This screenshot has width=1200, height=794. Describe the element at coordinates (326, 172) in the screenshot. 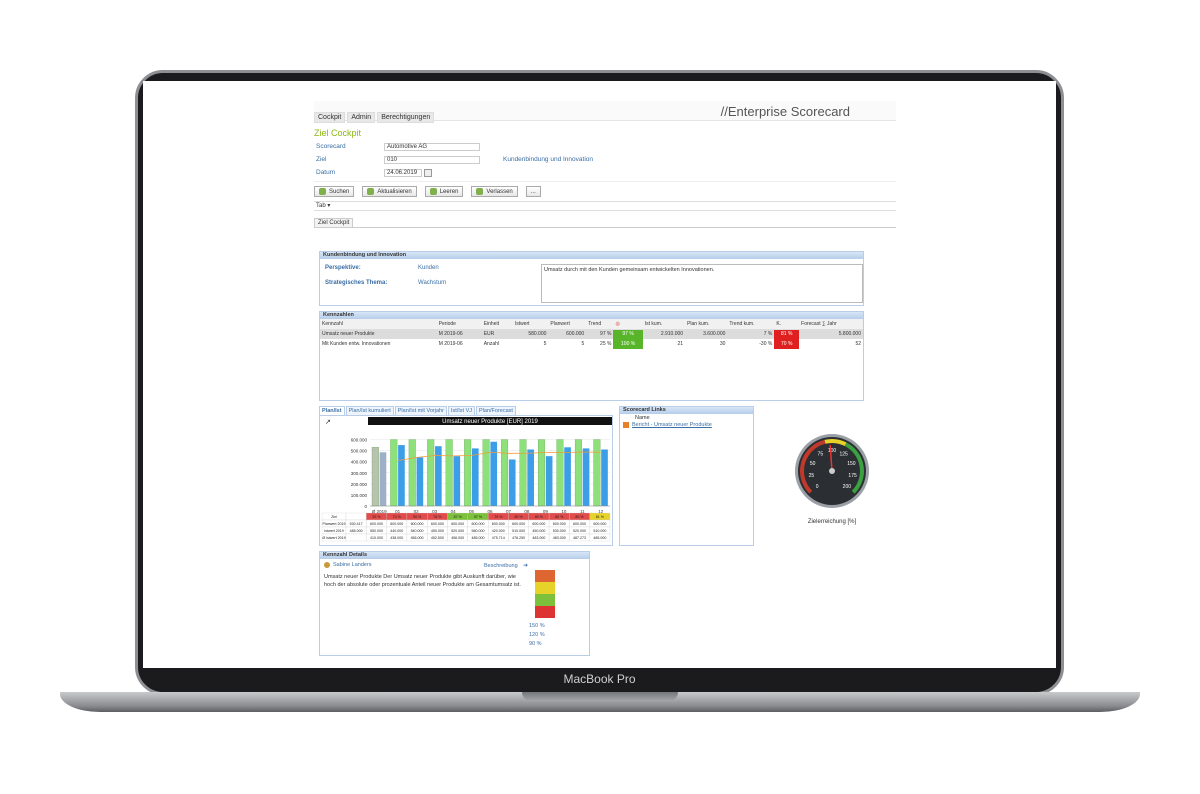

I see `datum-label: Datum` at that location.